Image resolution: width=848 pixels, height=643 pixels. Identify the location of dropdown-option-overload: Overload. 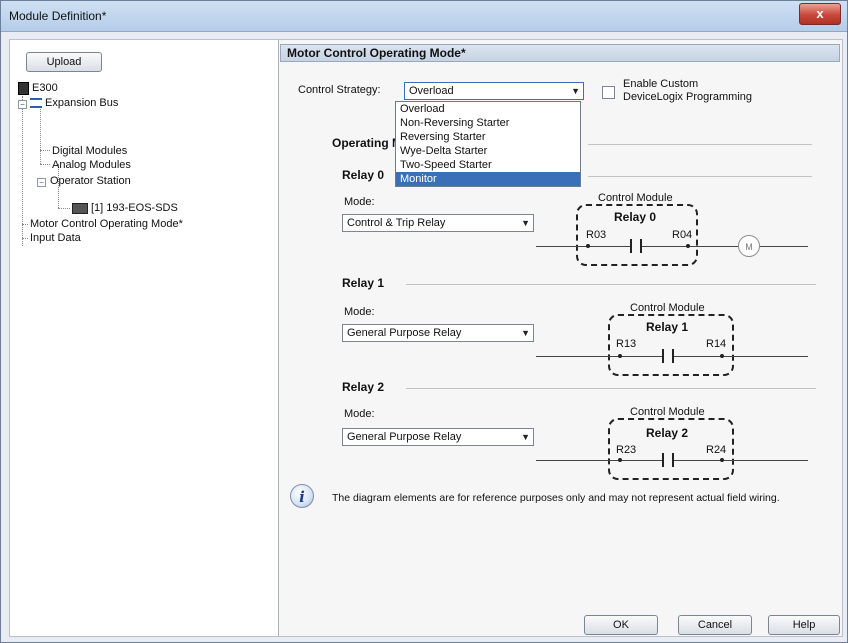
(488, 109).